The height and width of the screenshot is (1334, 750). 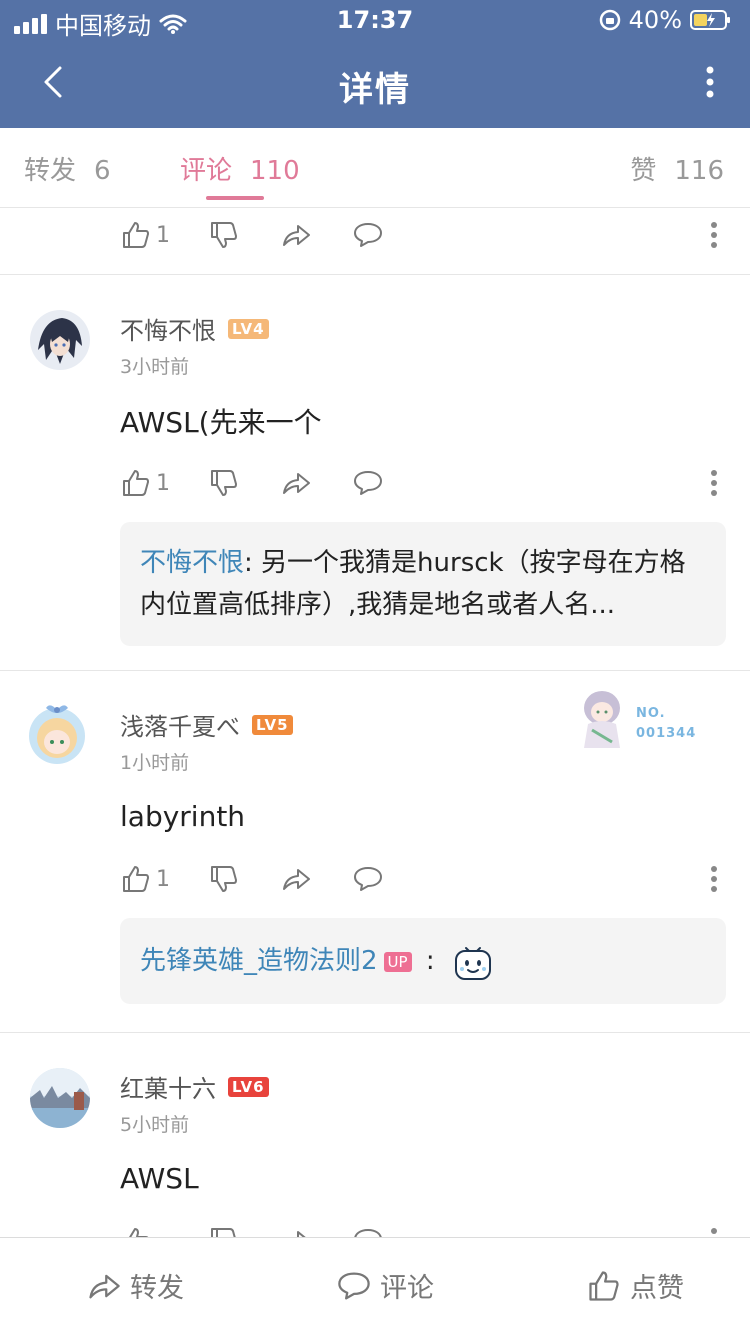 What do you see at coordinates (235, 198) in the screenshot?
I see `tab-active-indicator` at bounding box center [235, 198].